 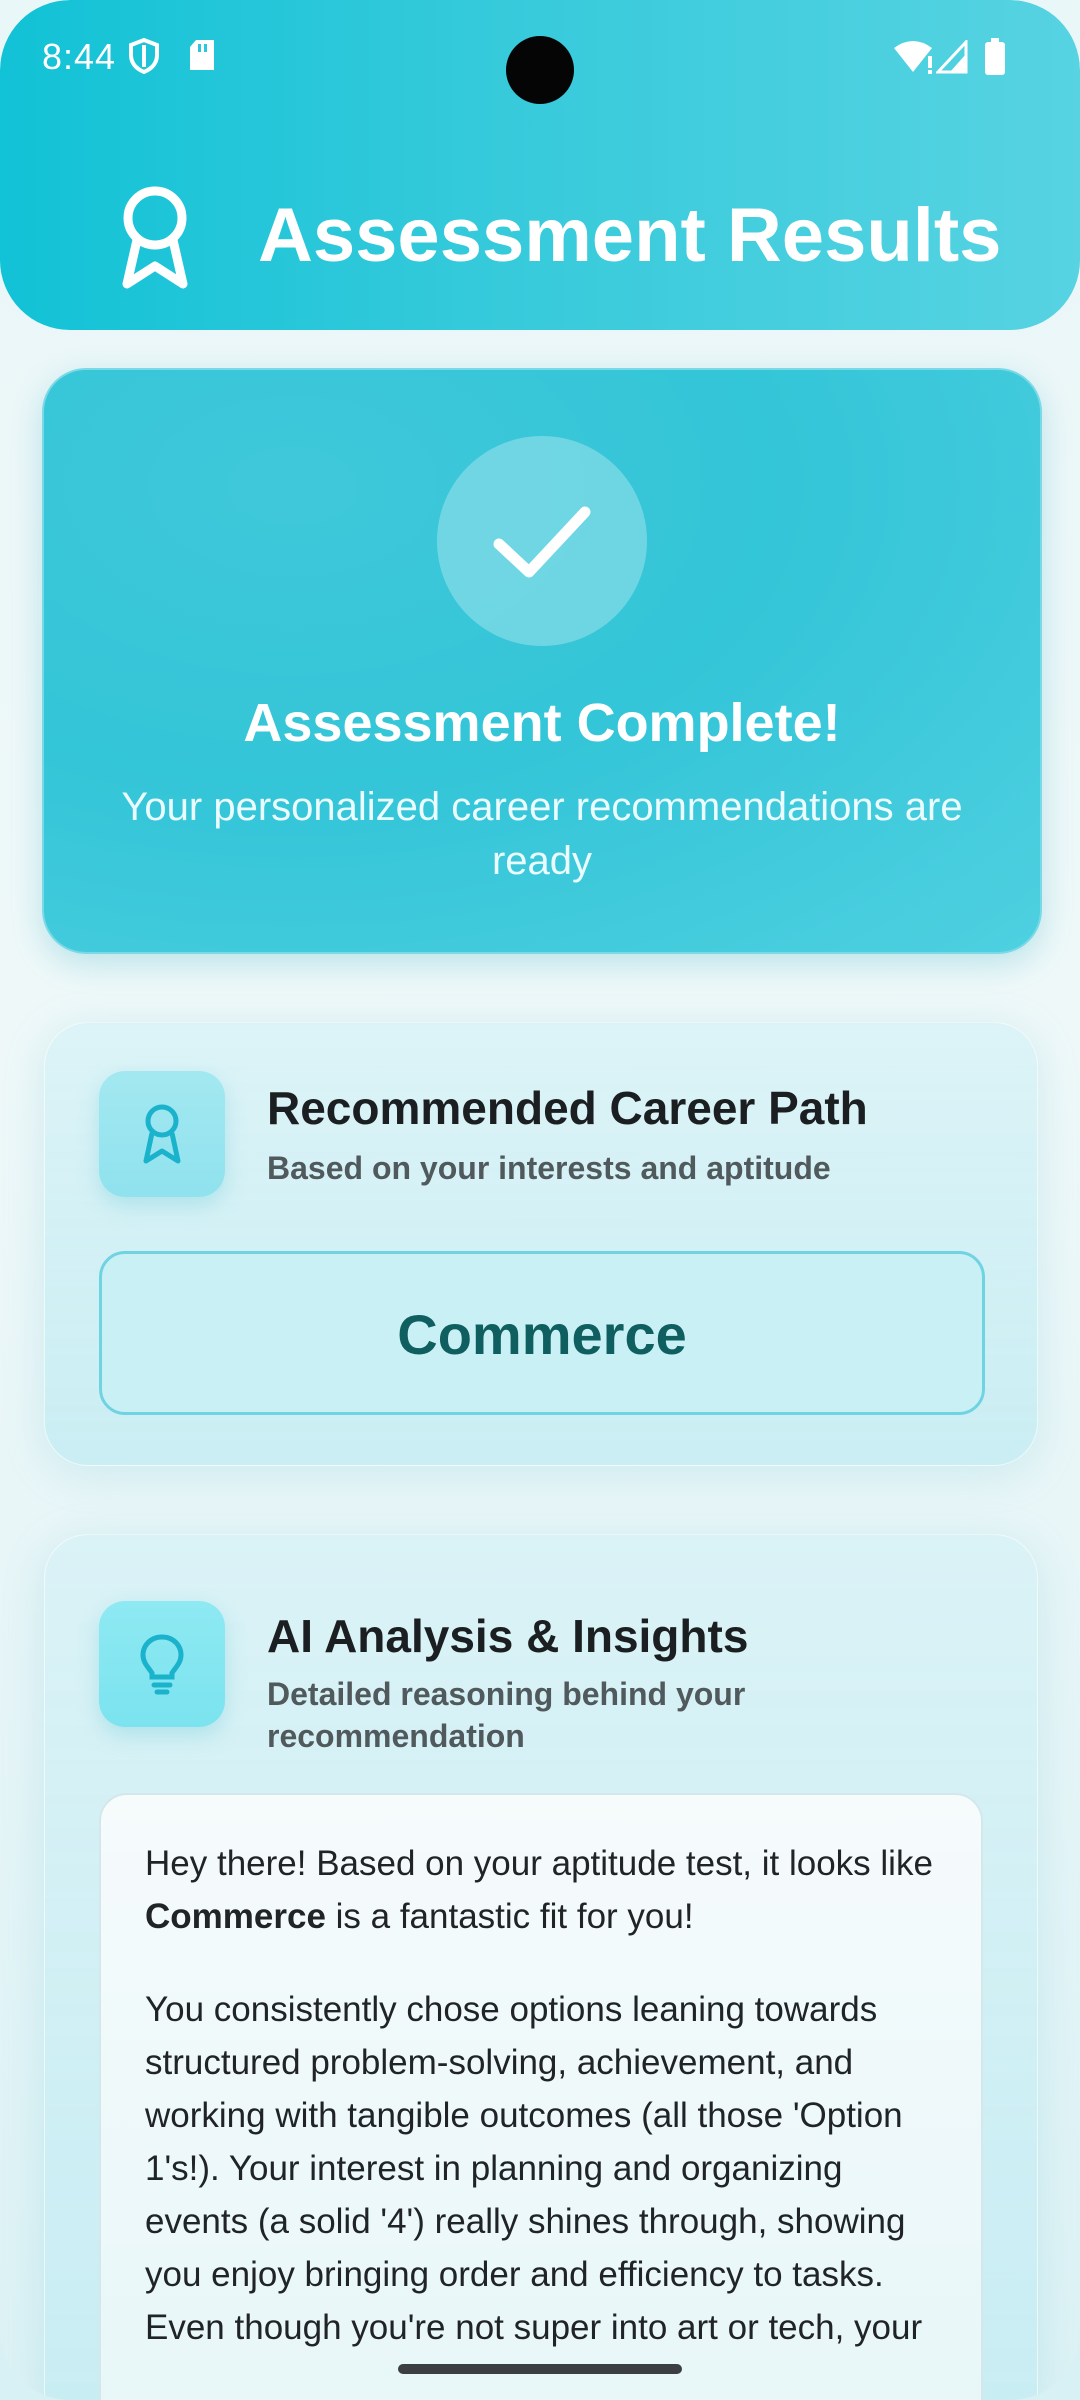 I want to click on status-time: 8:44, so click(x=79, y=56).